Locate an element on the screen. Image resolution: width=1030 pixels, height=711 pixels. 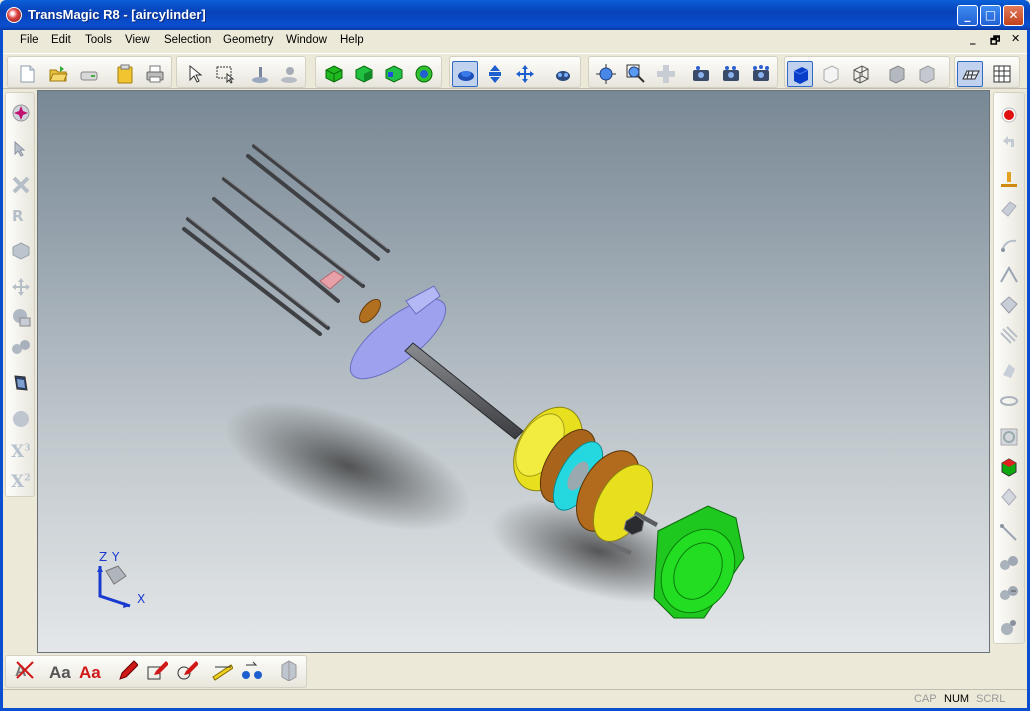
brown-washer is located at coordinates (370, 311).